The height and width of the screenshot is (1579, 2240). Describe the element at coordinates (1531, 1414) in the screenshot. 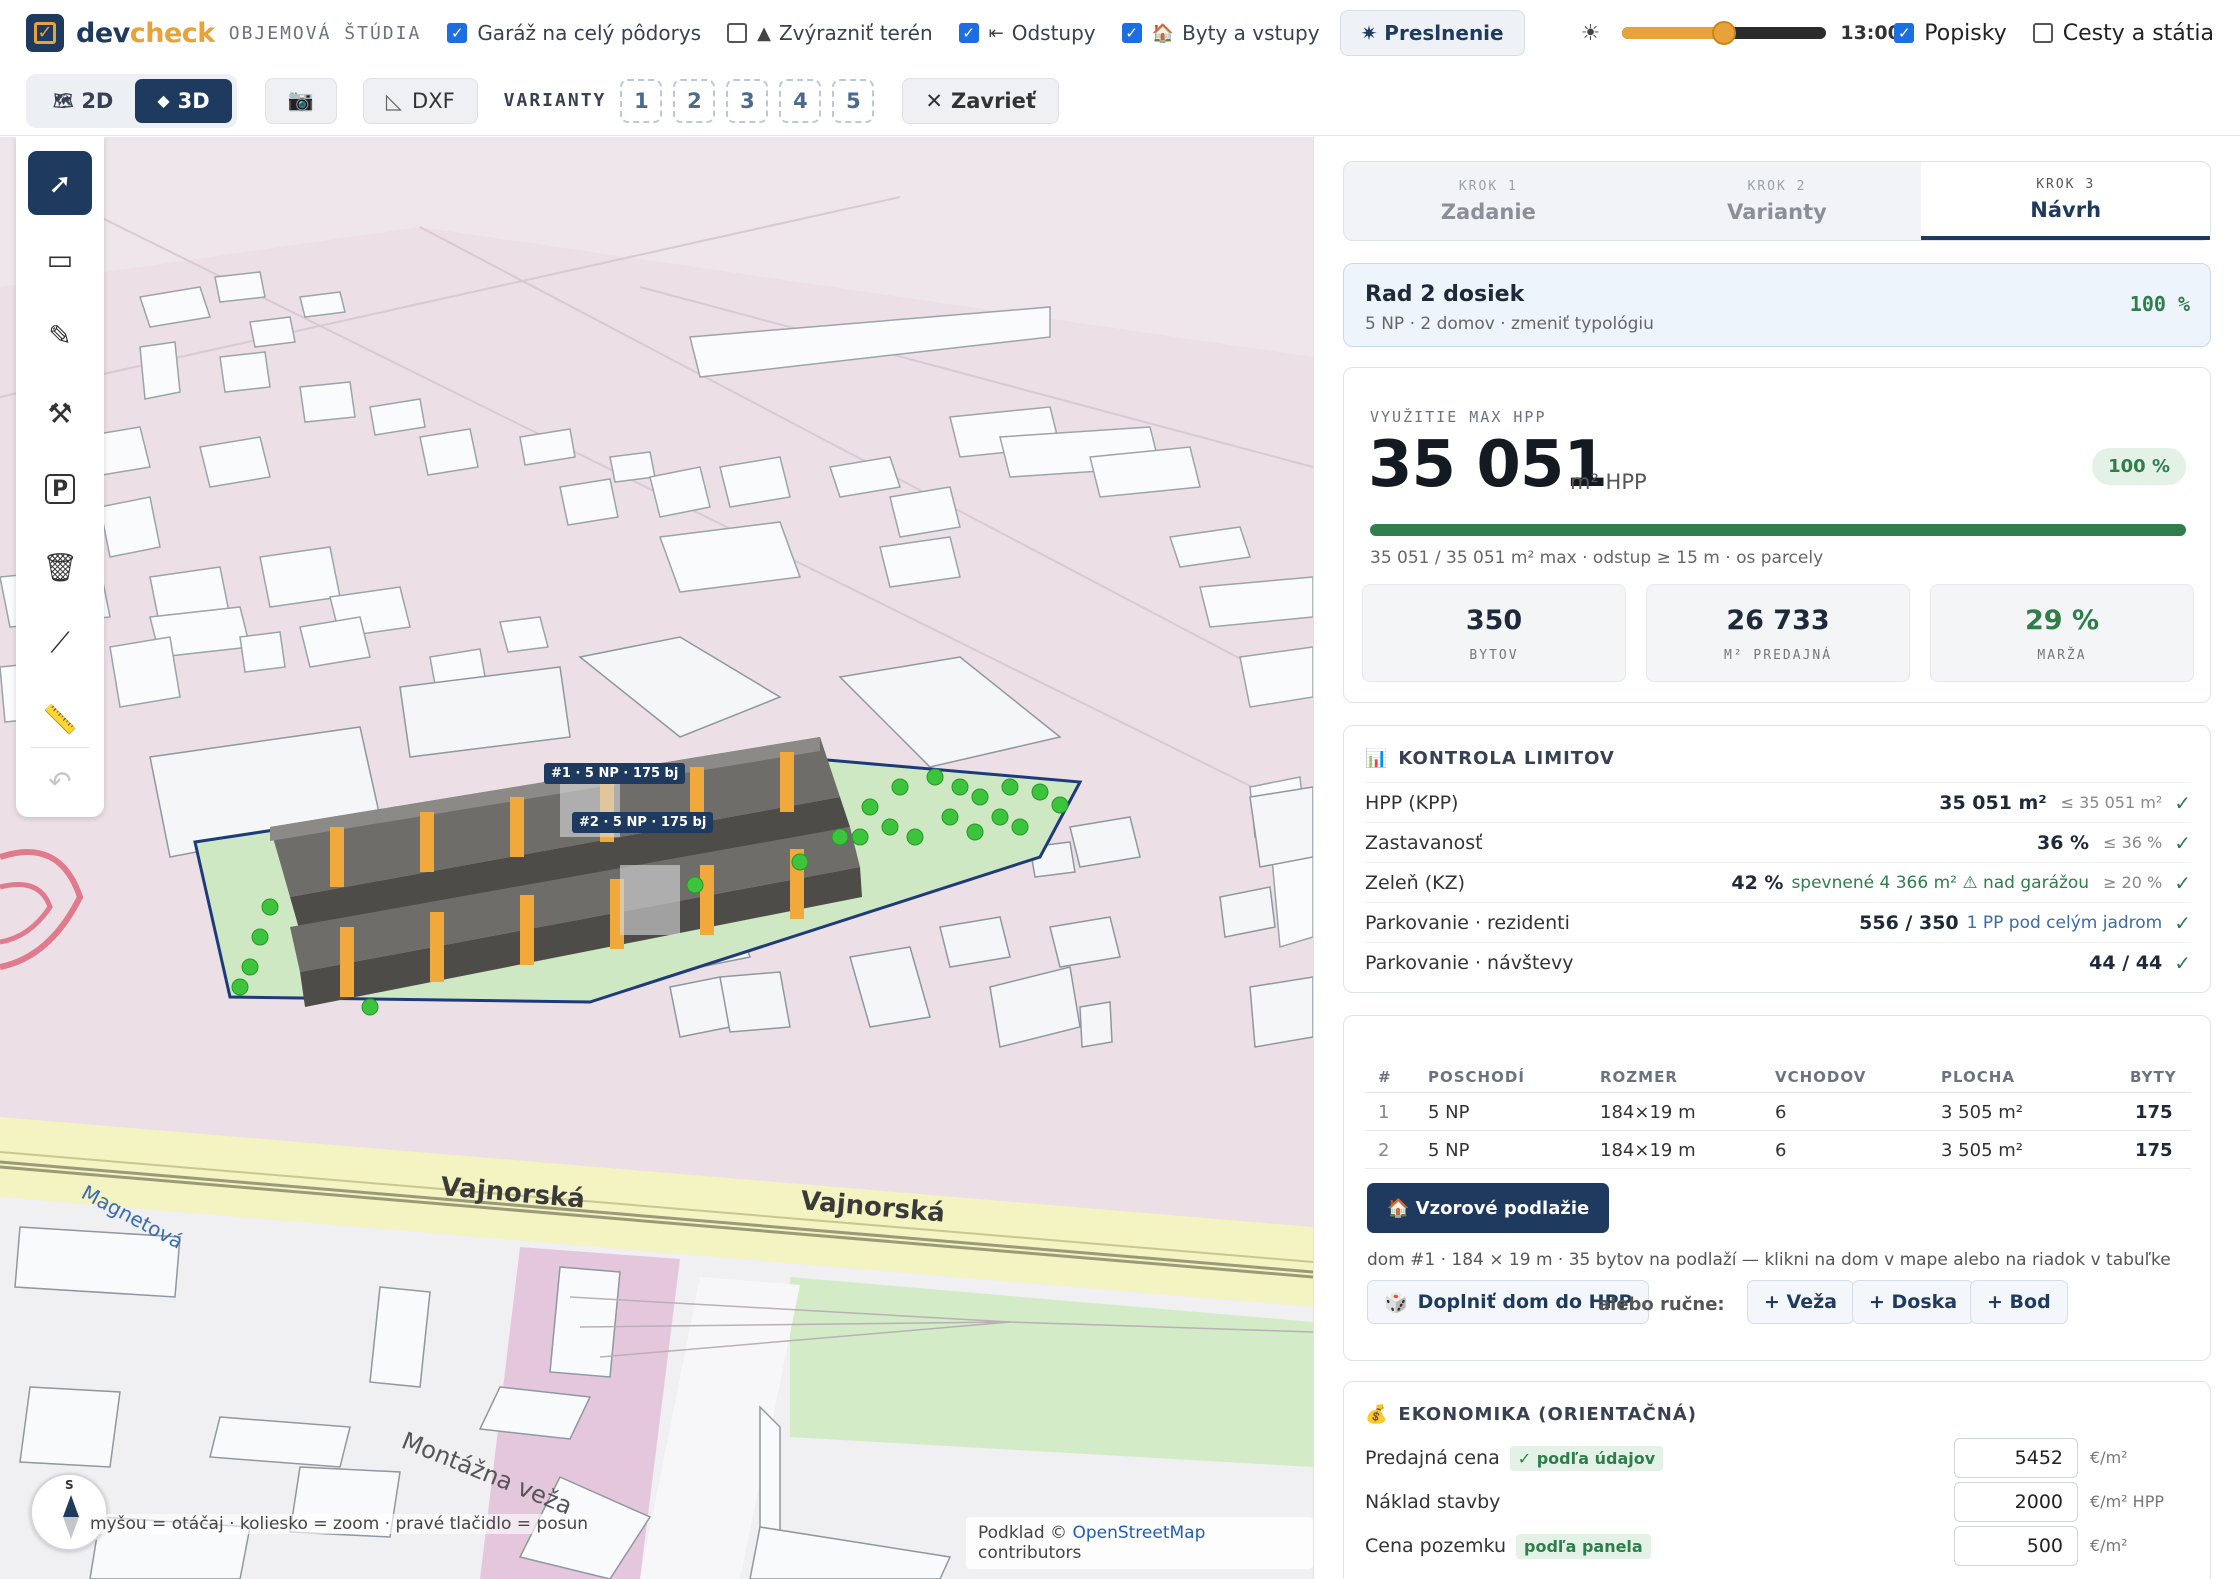

I see `economy-heading: 💰 EKONOMIKA (ORIENTAČNÁ)` at that location.